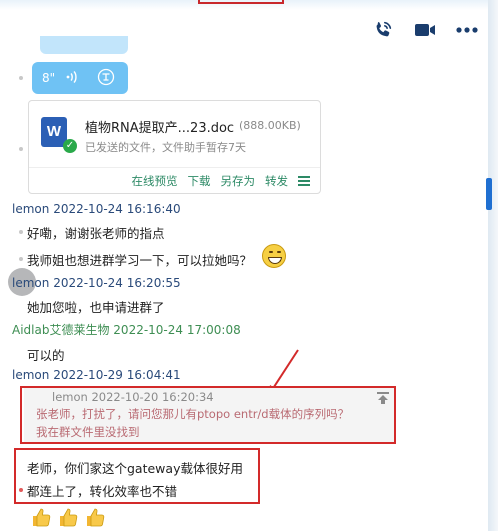  I want to click on file-action-bar: 在线预览 下载 另存为 转发, so click(174, 180).